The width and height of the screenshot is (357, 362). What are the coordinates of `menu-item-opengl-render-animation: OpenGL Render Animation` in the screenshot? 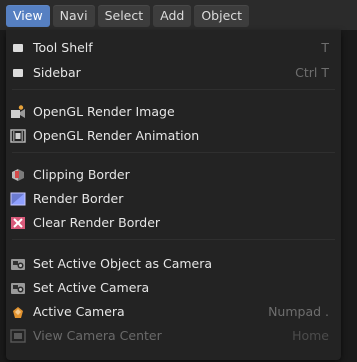 It's located at (173, 136).